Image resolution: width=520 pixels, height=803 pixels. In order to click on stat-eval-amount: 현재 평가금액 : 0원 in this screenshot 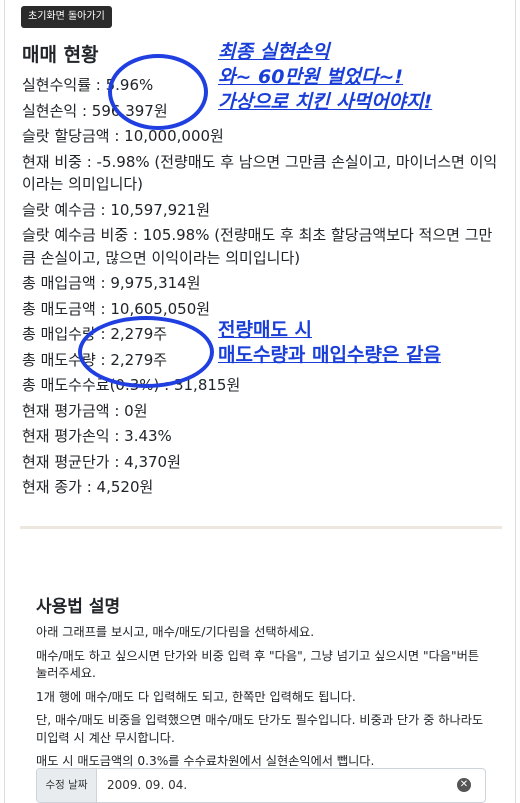, I will do `click(85, 410)`.